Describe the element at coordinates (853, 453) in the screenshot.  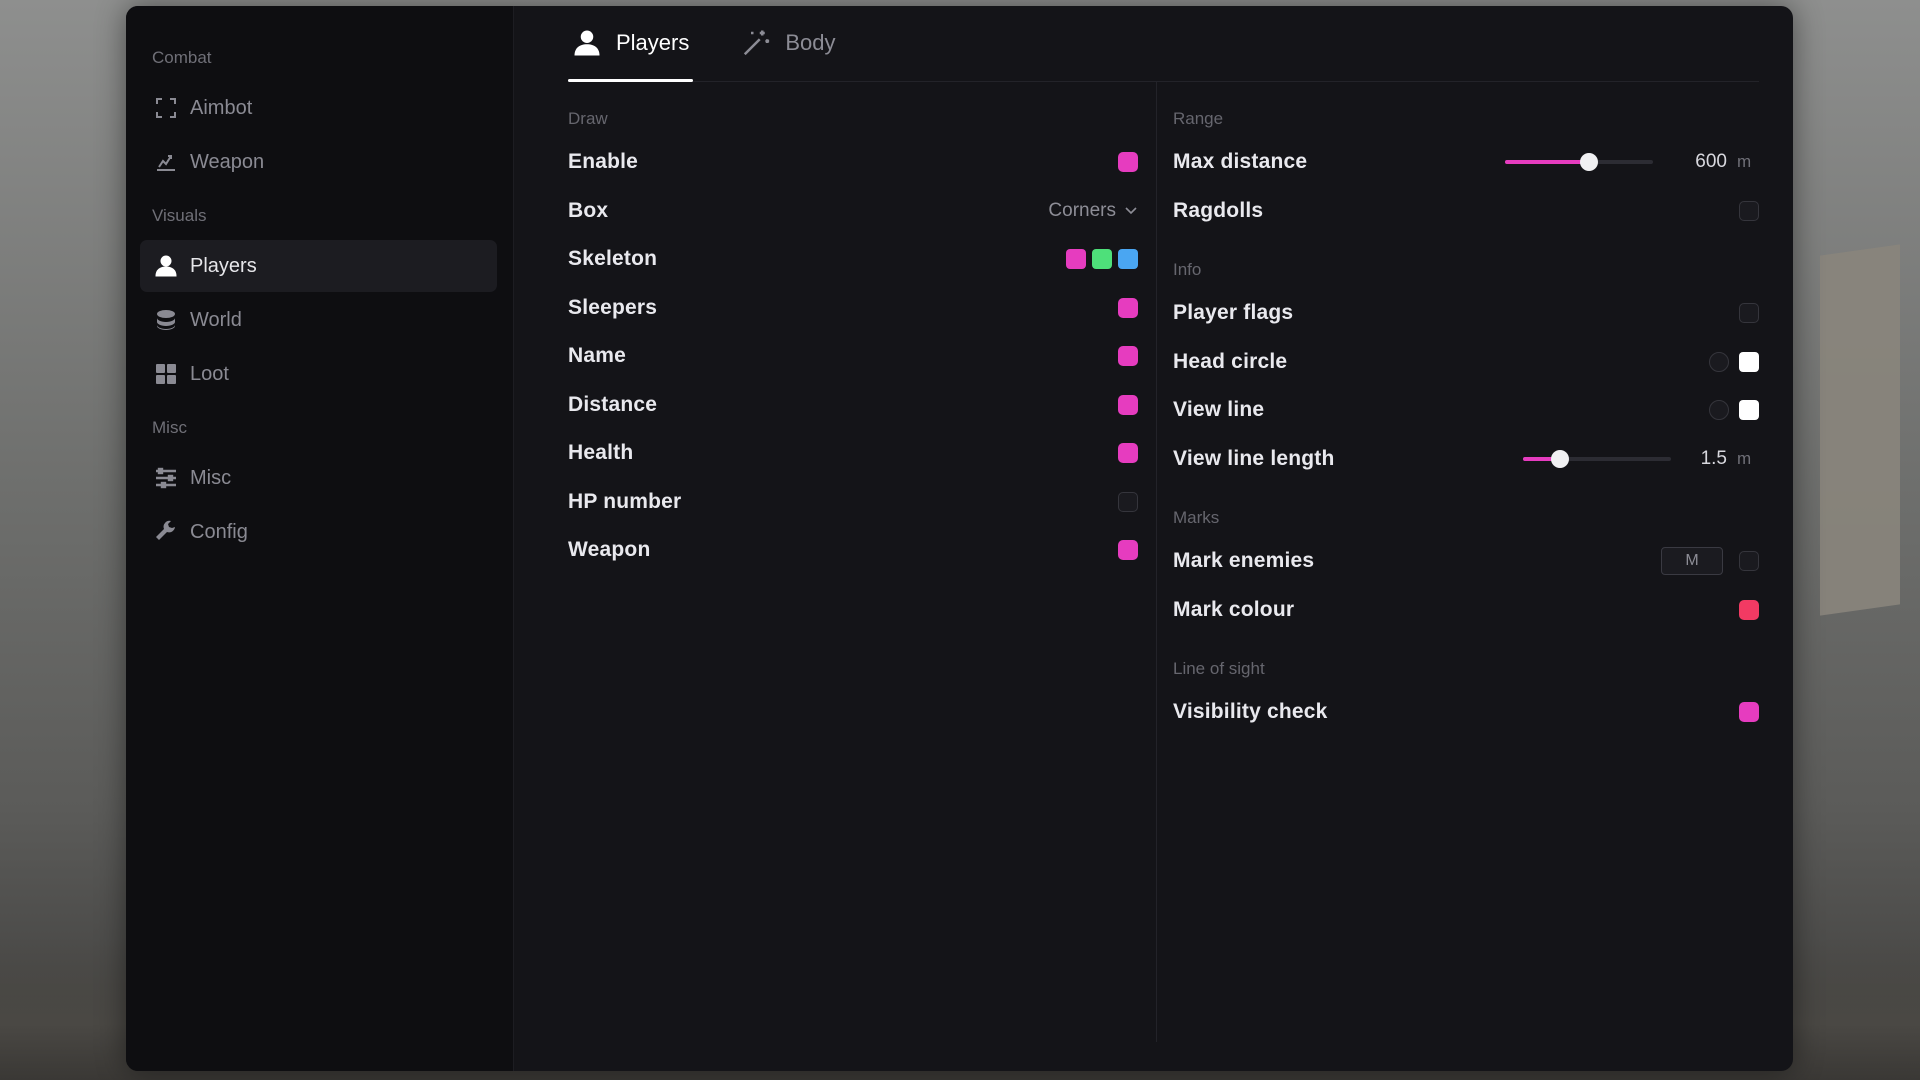
I see `row-health: Health` at that location.